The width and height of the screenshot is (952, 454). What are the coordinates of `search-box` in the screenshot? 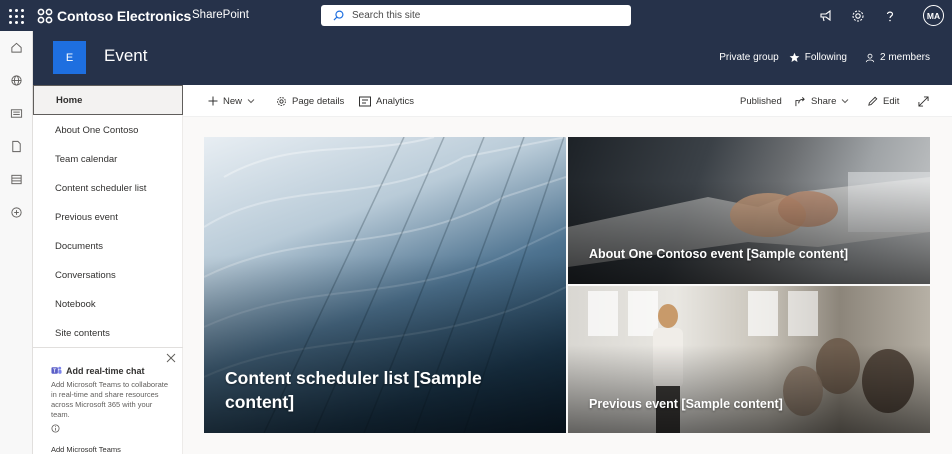 It's located at (476, 15).